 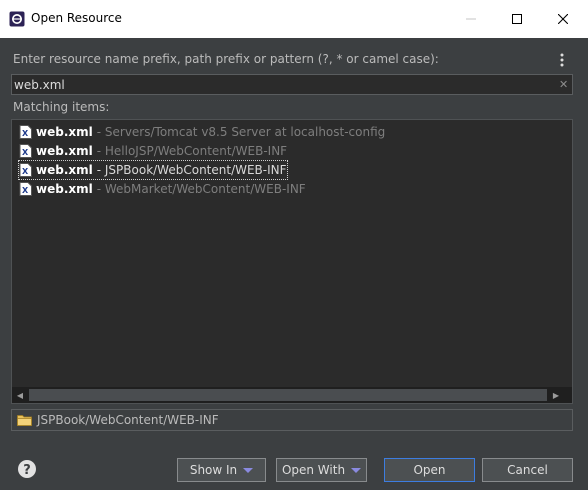 What do you see at coordinates (201, 189) in the screenshot?
I see `file-path: - WebMarket/WebContent/WEB-INF` at bounding box center [201, 189].